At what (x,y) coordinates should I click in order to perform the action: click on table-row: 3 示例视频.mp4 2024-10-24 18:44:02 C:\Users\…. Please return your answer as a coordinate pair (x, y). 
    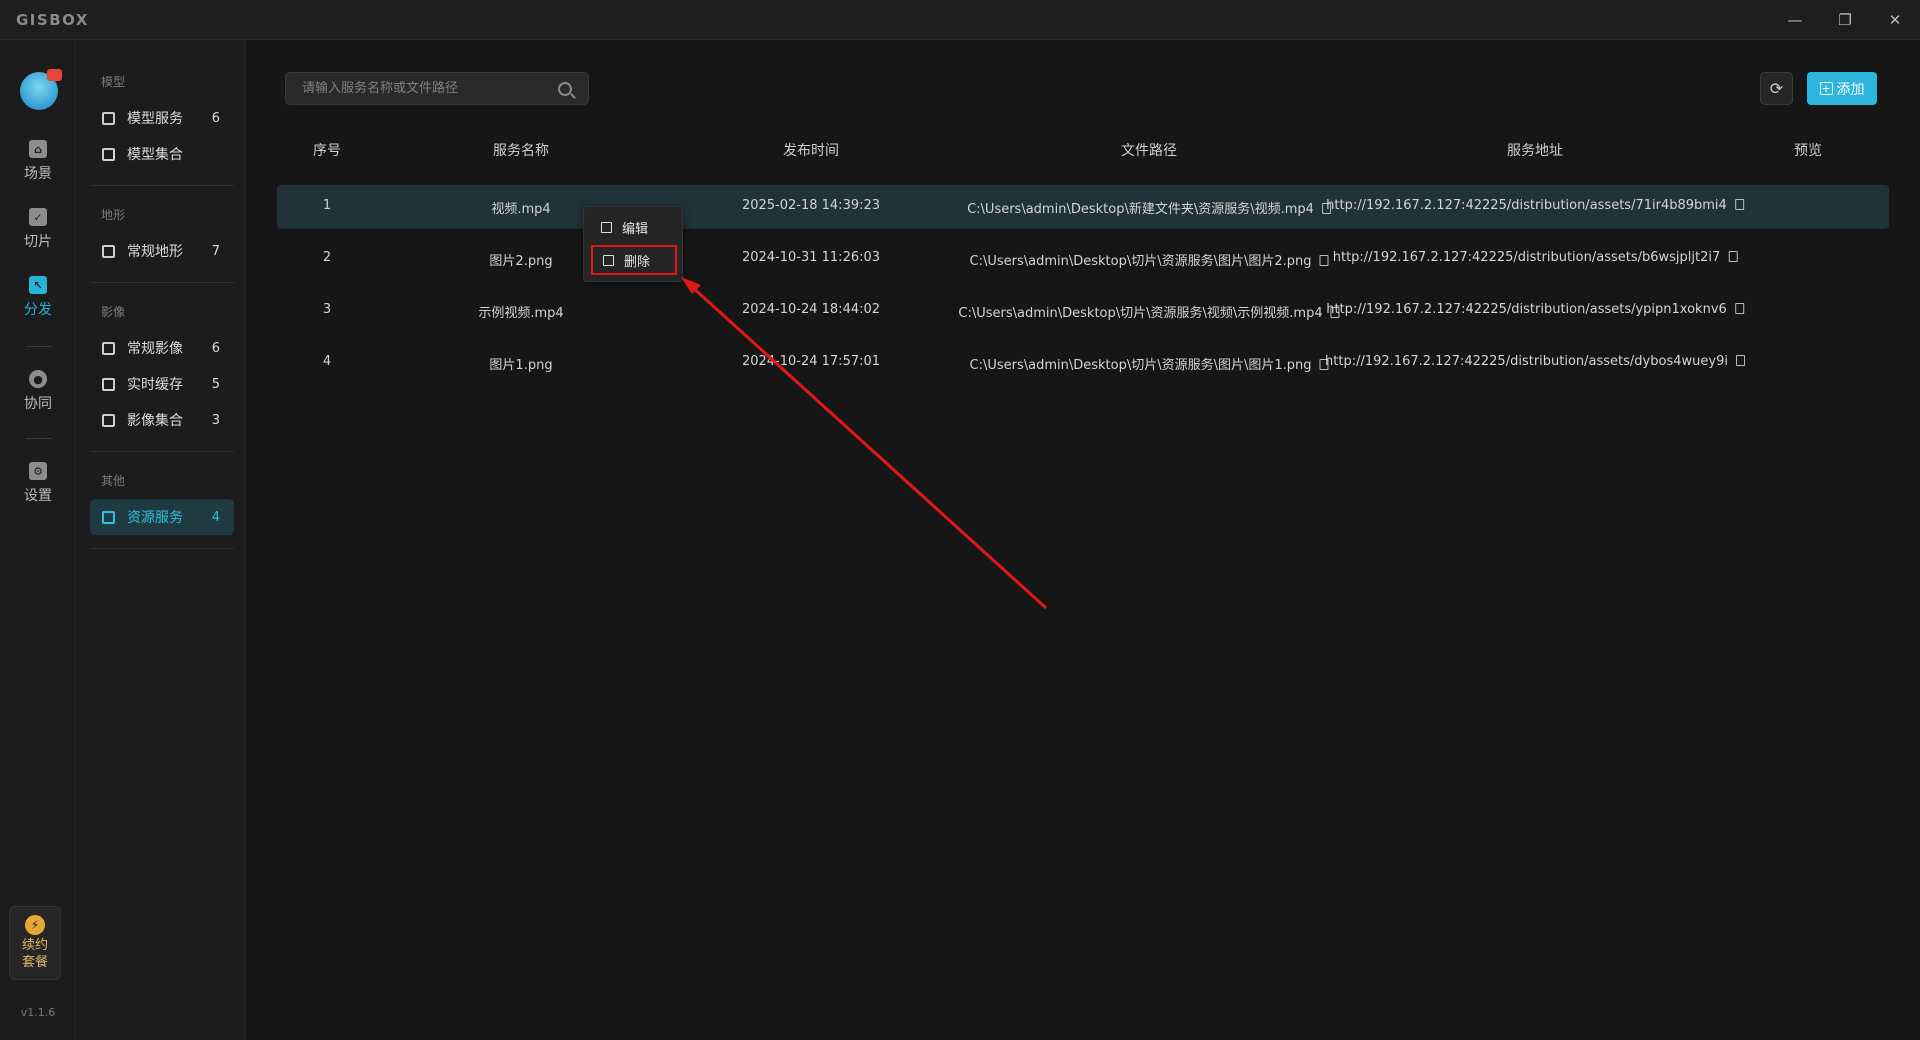
    Looking at the image, I should click on (1083, 311).